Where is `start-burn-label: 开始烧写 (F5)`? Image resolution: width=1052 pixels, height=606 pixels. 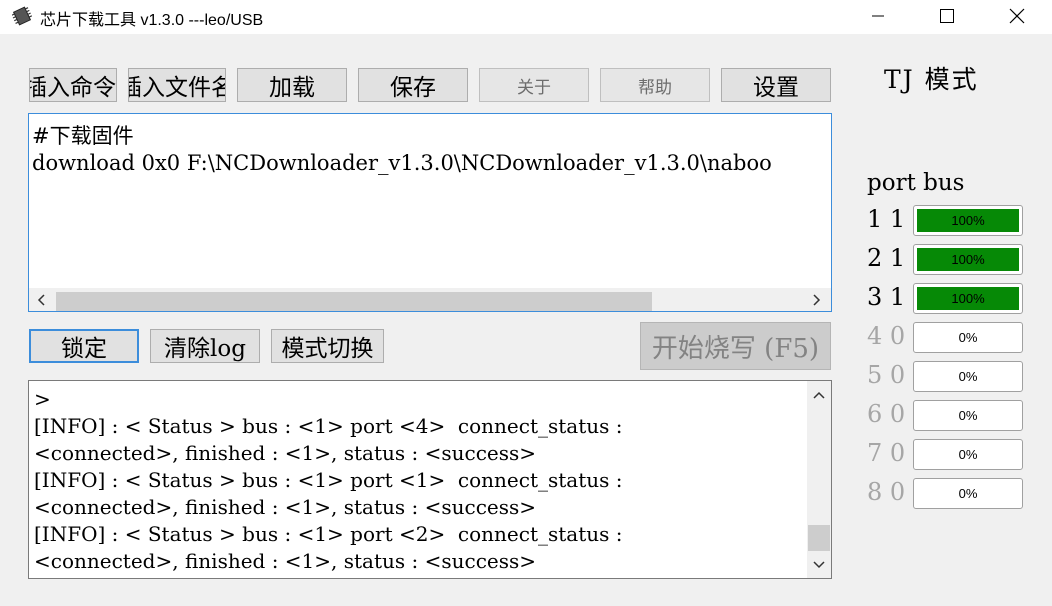 start-burn-label: 开始烧写 (F5) is located at coordinates (735, 348).